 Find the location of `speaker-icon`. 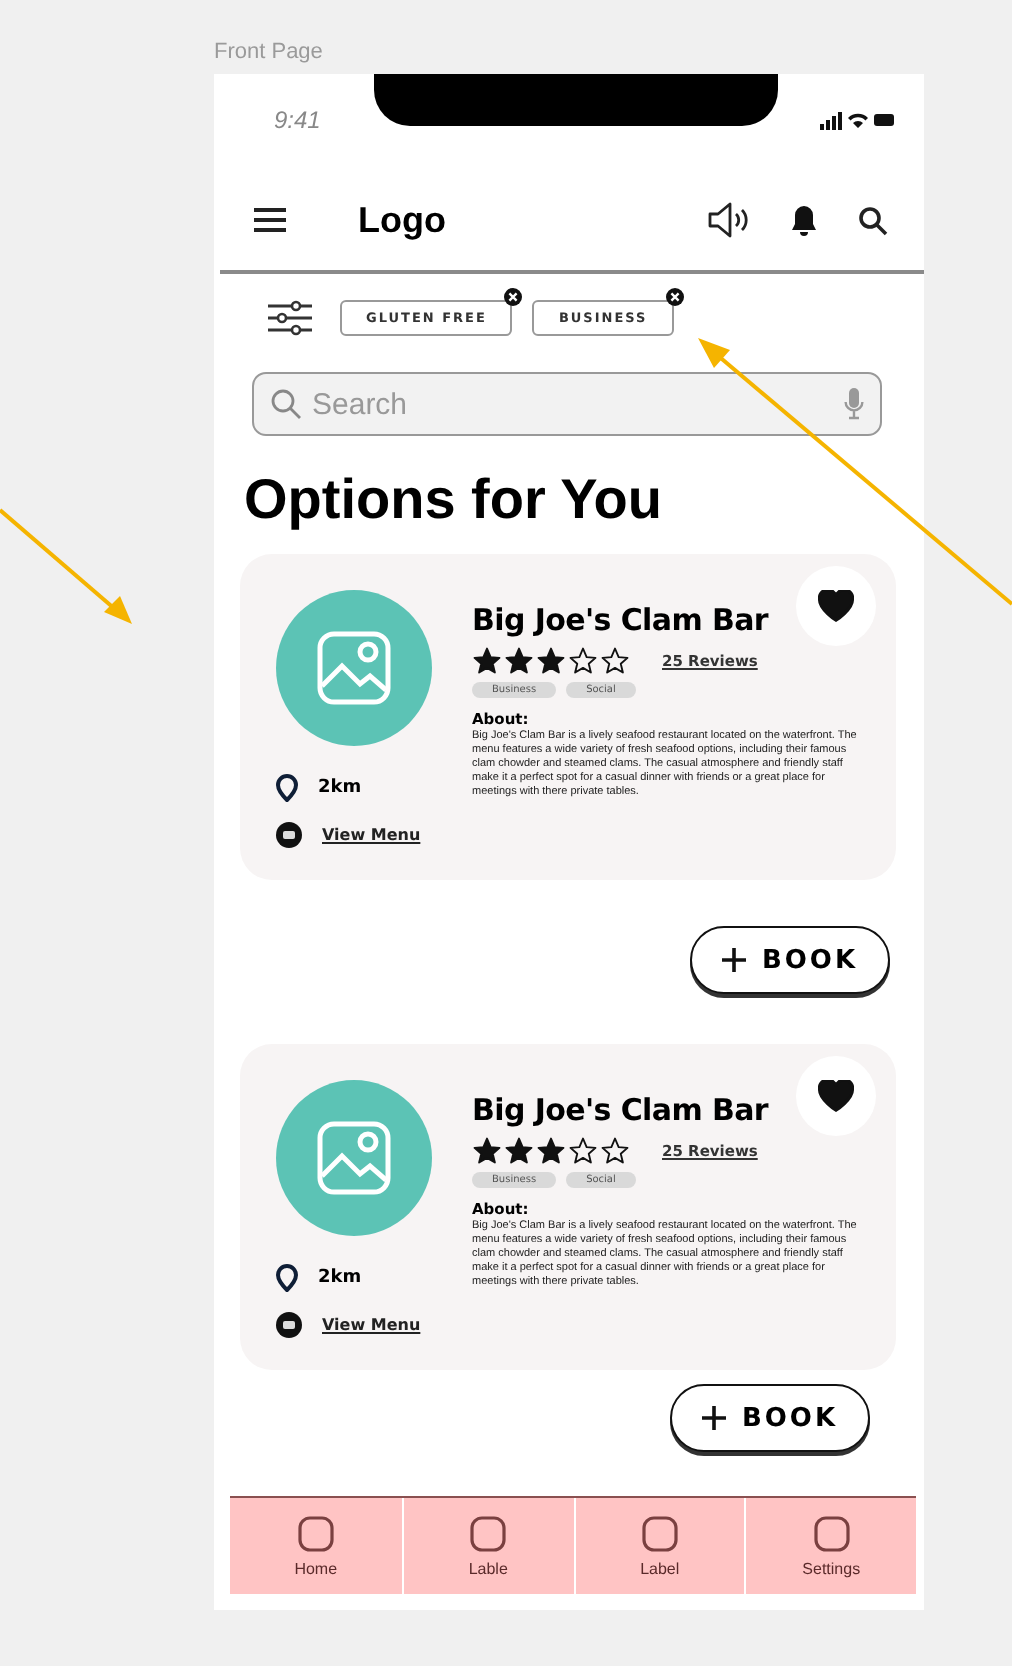

speaker-icon is located at coordinates (730, 220).